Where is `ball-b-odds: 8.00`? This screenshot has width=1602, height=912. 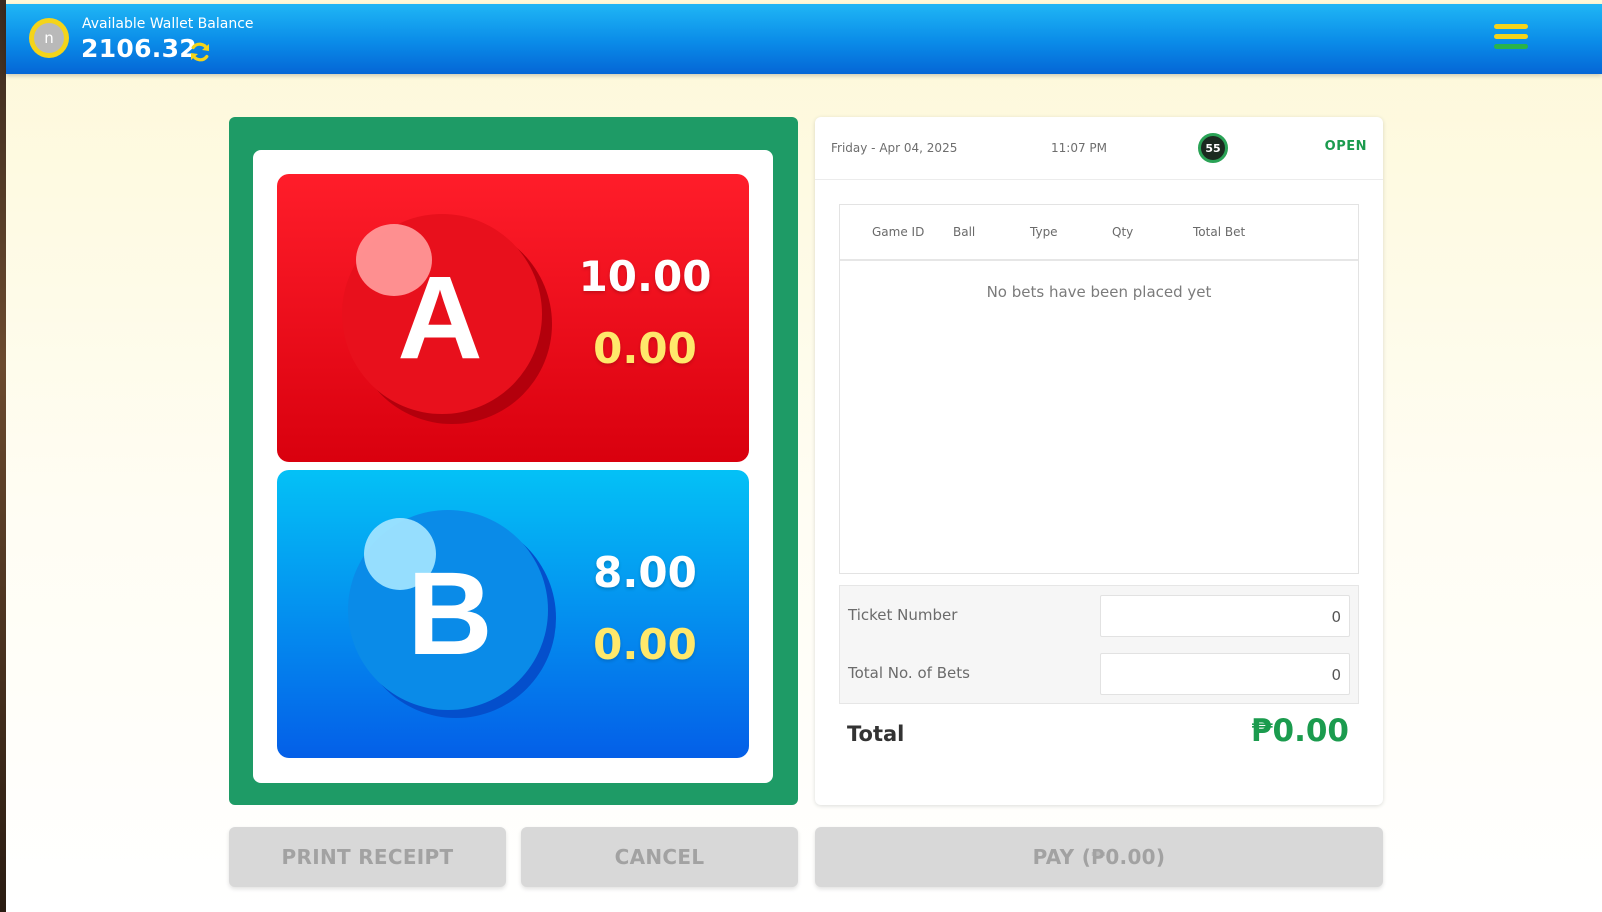
ball-b-odds: 8.00 is located at coordinates (645, 572).